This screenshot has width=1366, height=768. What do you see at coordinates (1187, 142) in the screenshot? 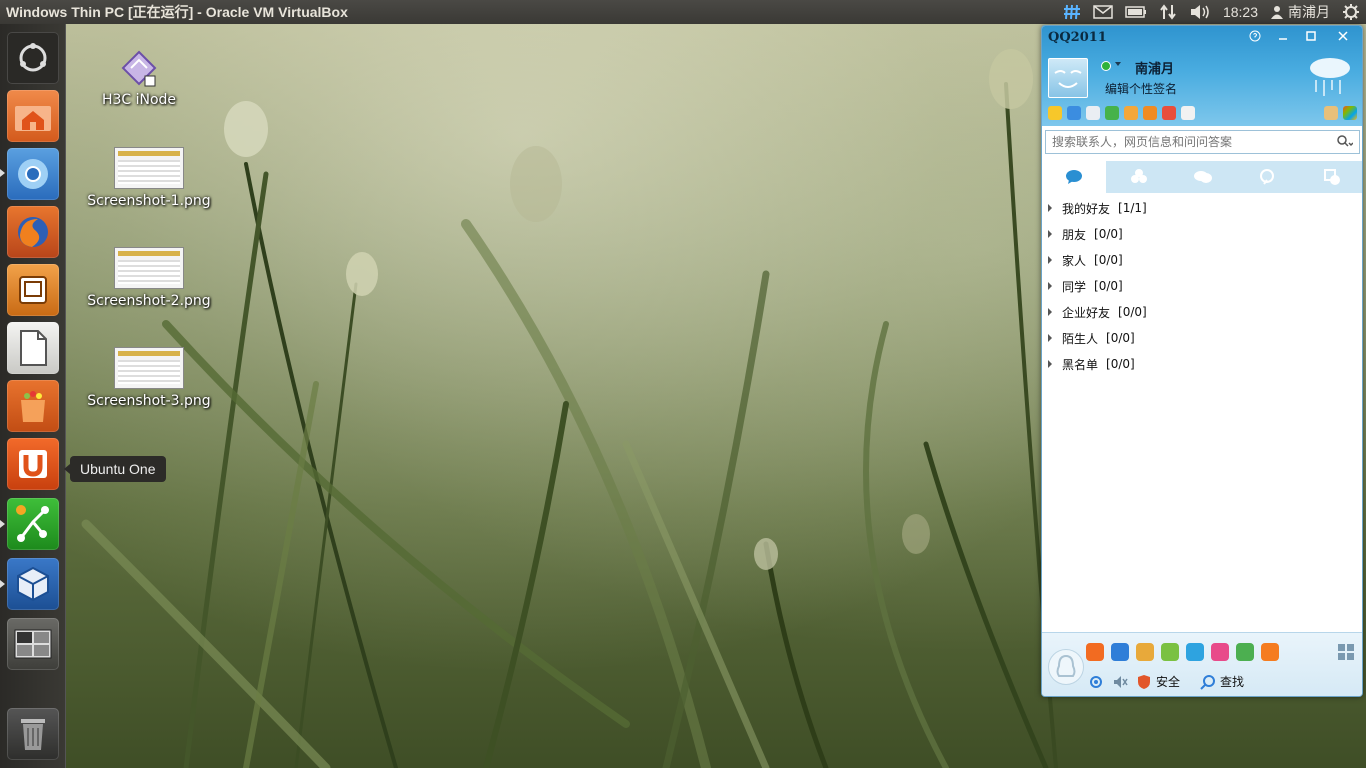
I see `search-input` at bounding box center [1187, 142].